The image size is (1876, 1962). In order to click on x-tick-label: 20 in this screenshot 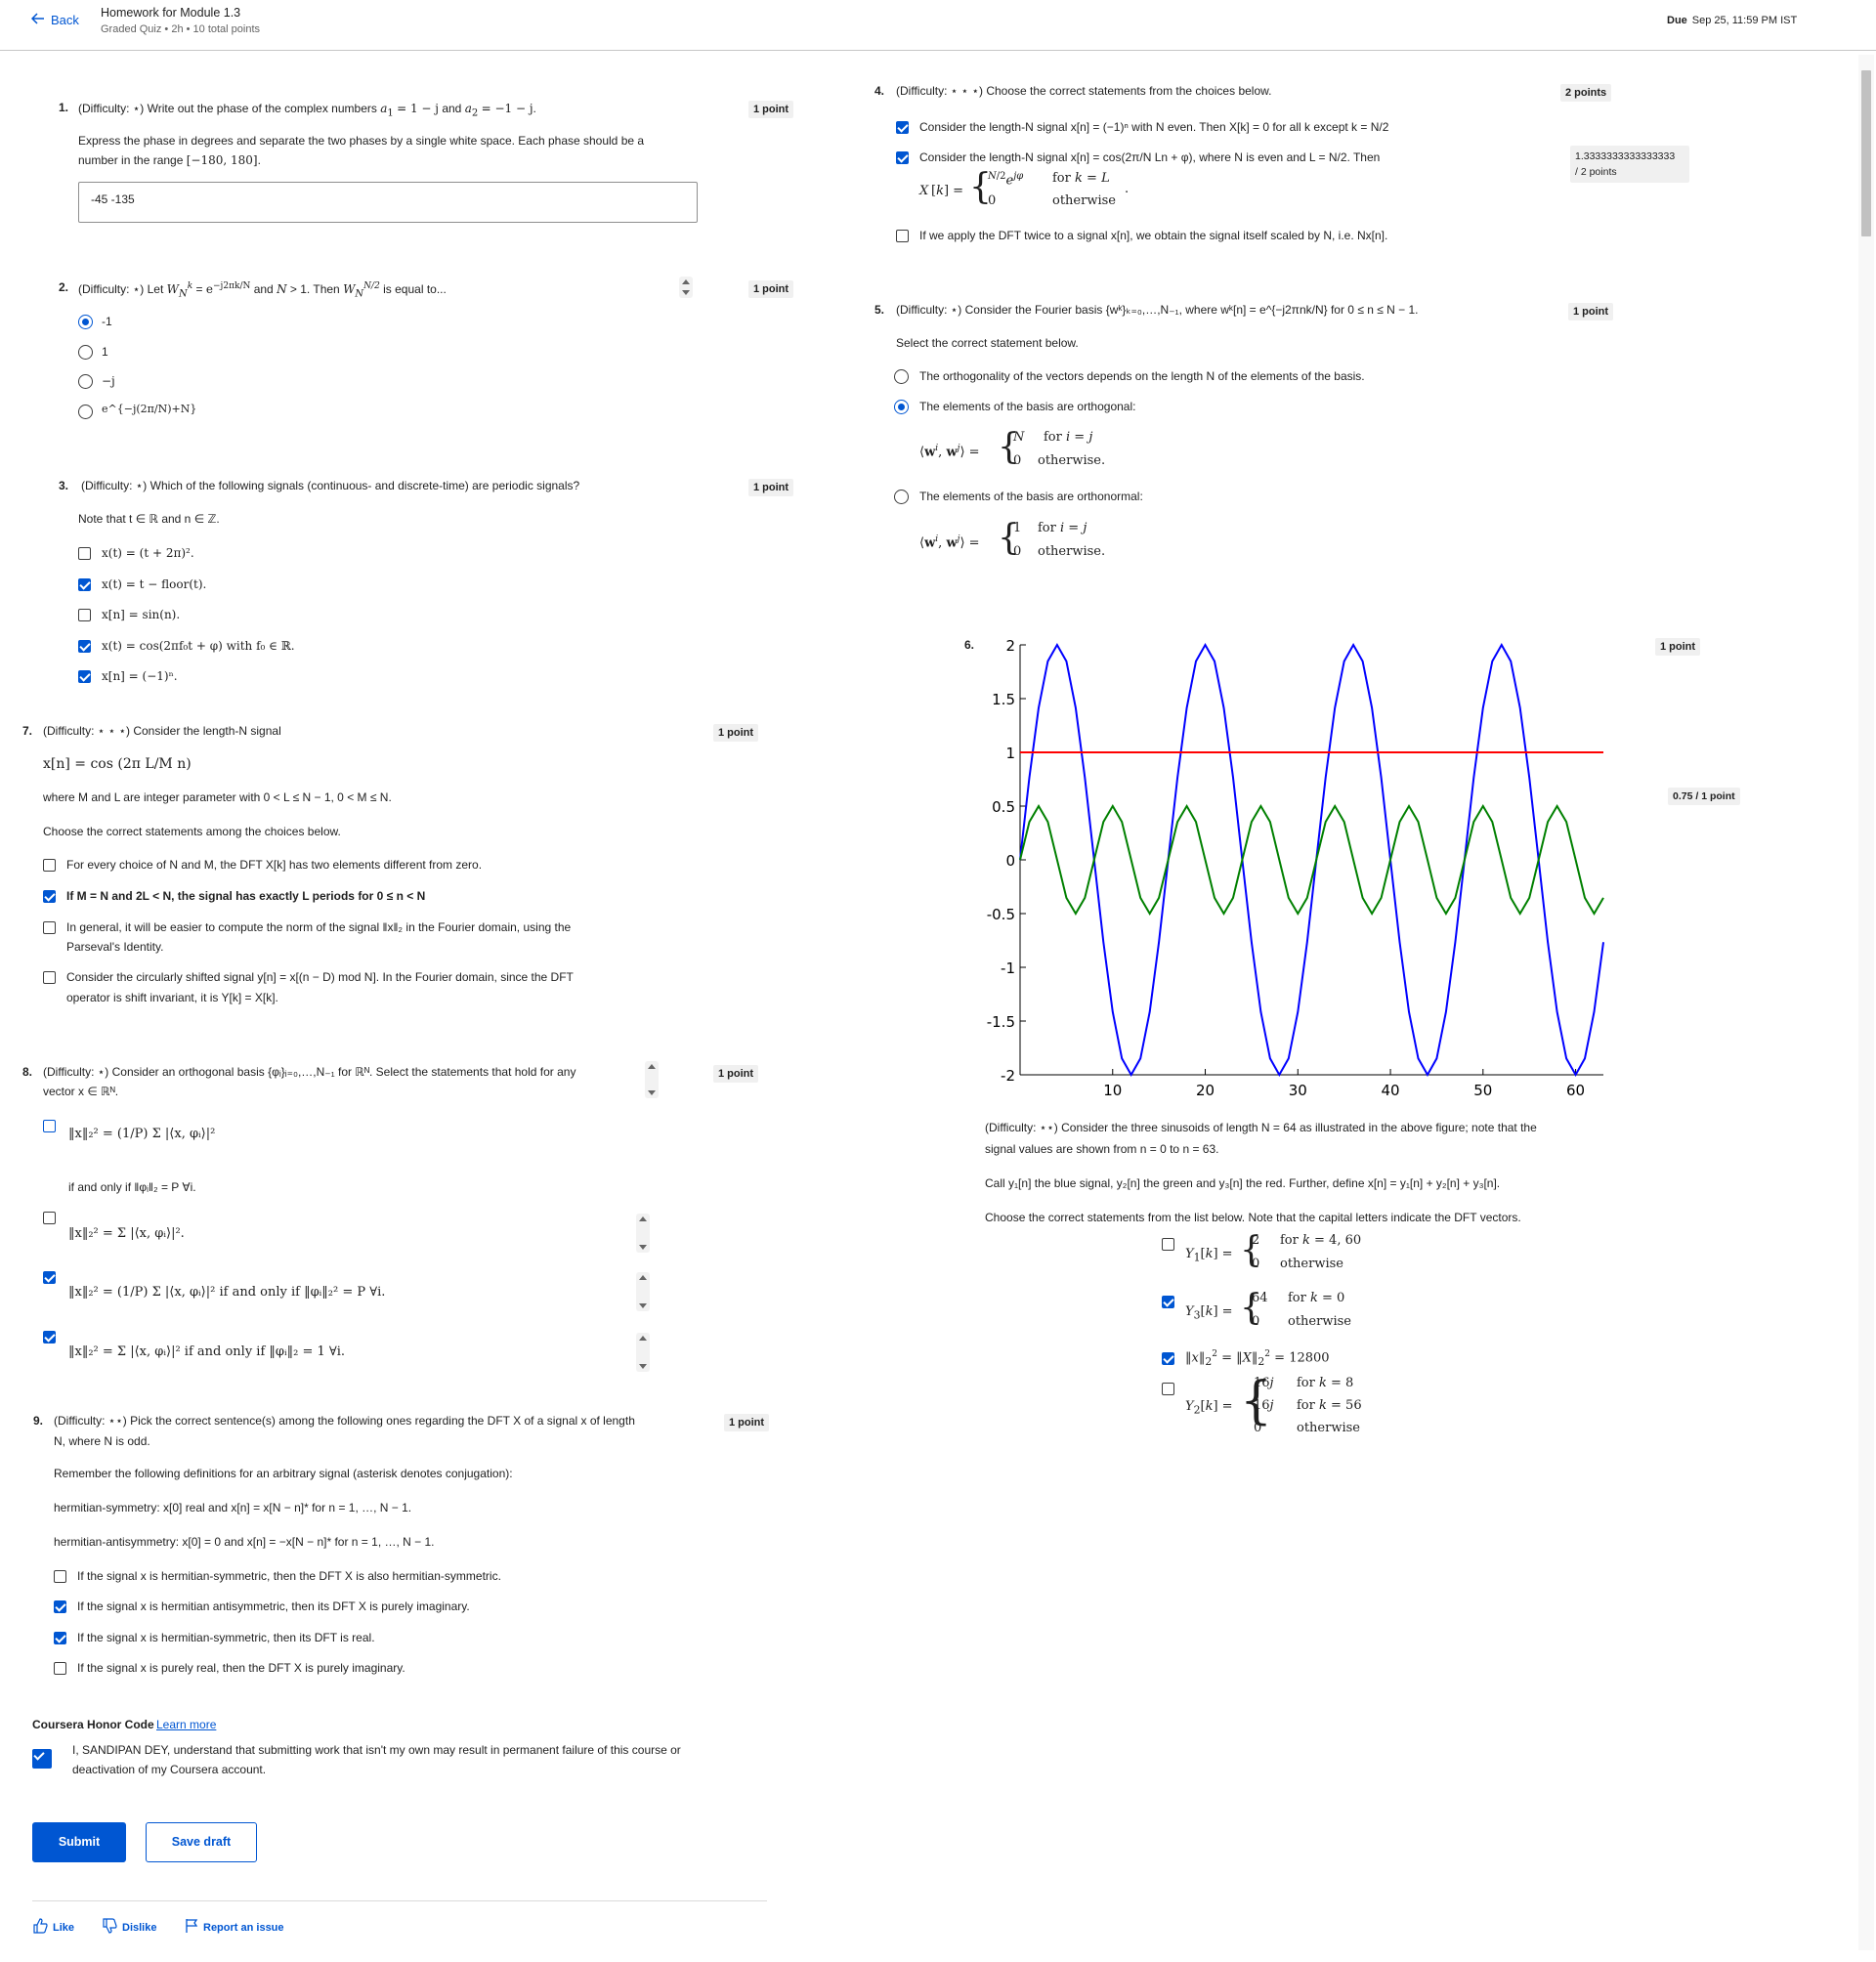, I will do `click(1205, 1091)`.